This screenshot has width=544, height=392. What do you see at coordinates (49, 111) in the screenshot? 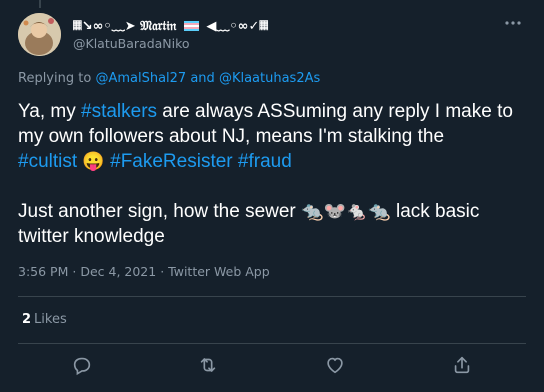
I see `tweet-text-segment: Ya, my` at bounding box center [49, 111].